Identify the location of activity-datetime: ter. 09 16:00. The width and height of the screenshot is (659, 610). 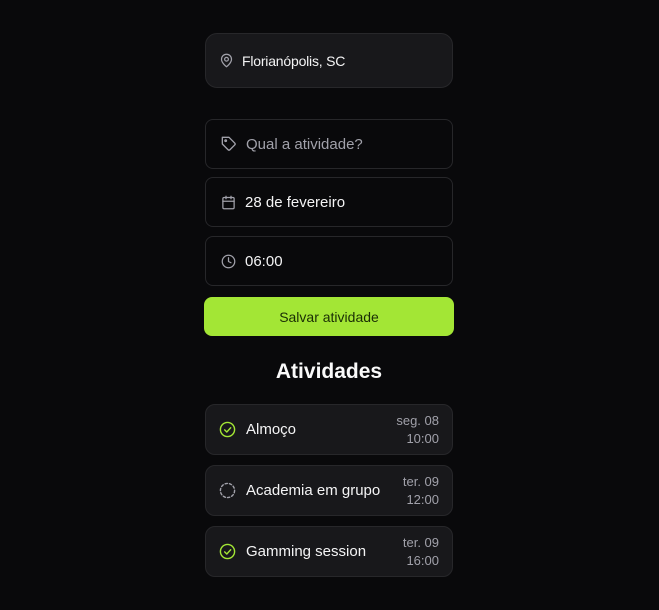
(421, 552).